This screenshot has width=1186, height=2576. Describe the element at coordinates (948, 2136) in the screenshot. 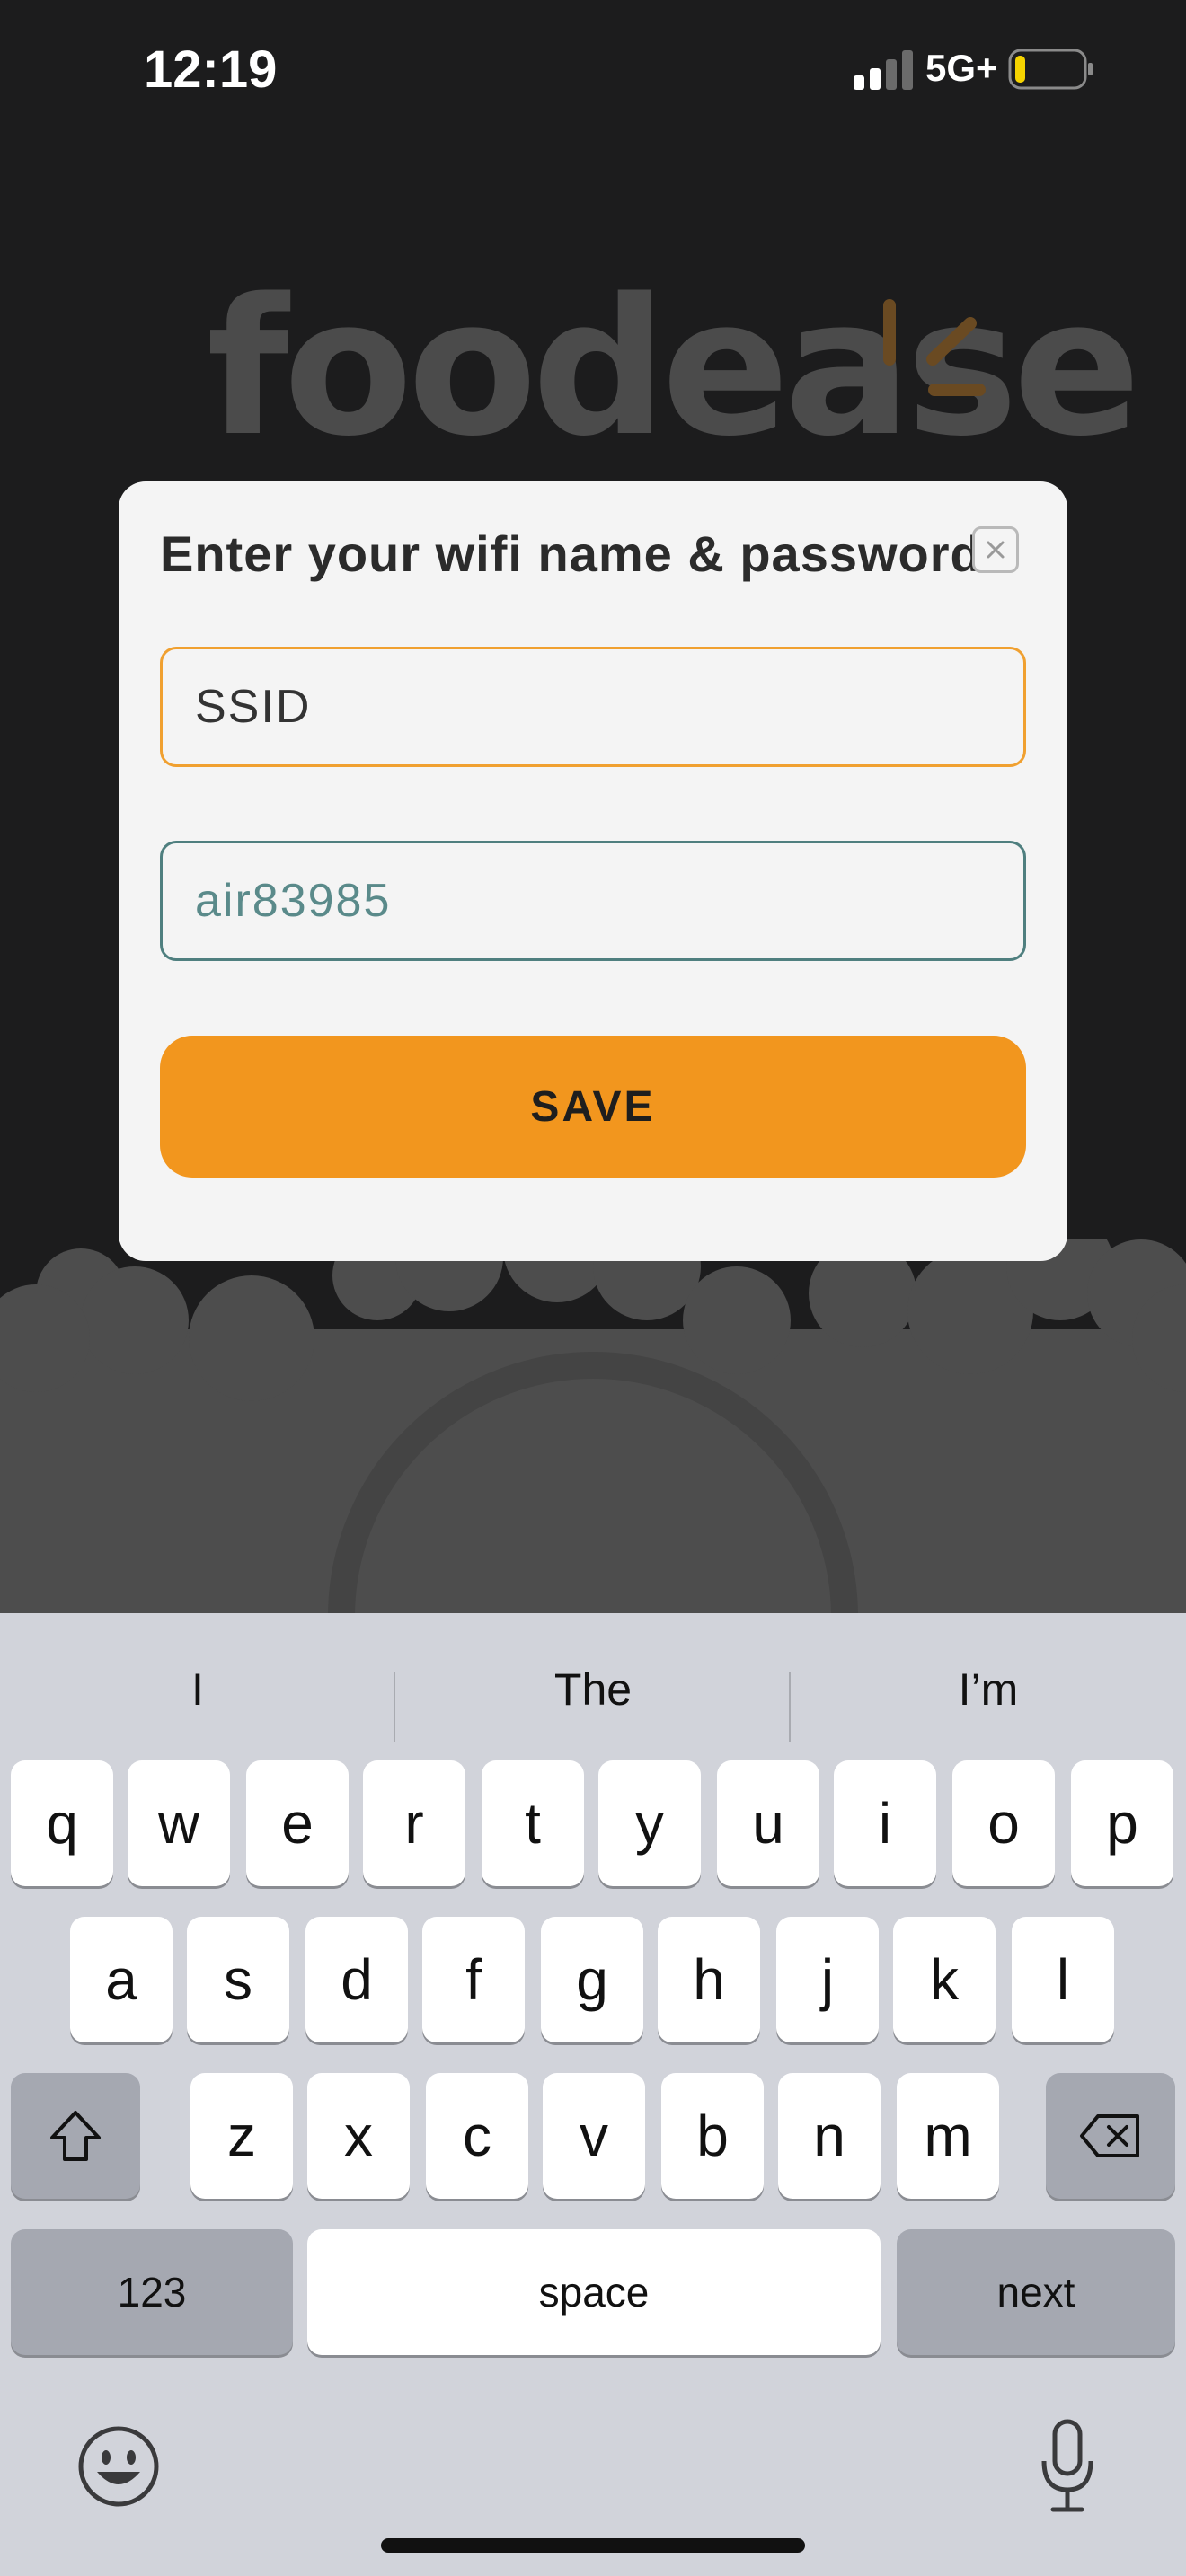

I see `key-m: m` at that location.